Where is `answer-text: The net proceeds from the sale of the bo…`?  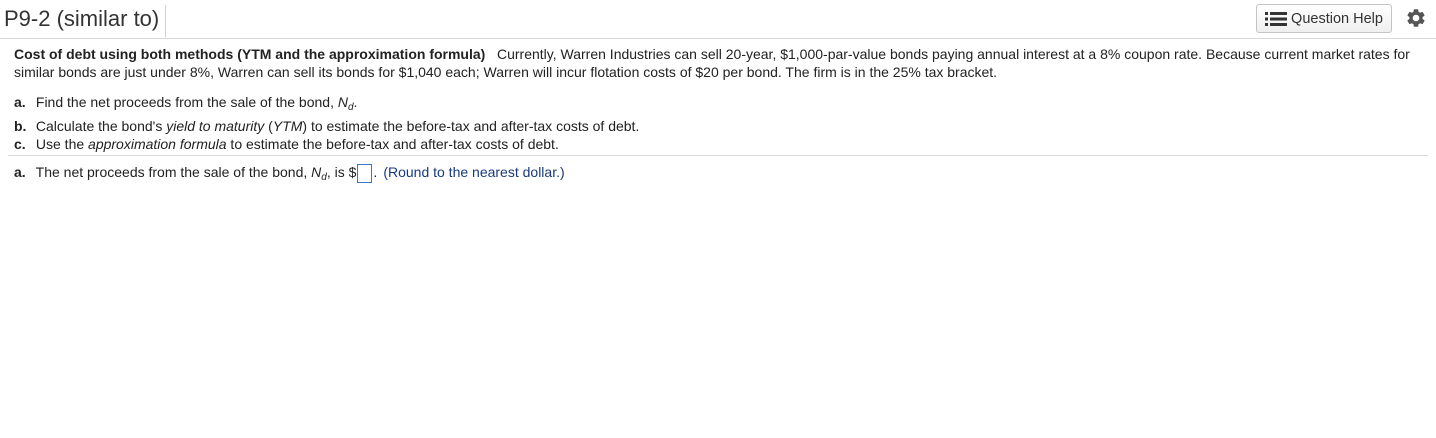
answer-text: The net proceeds from the sale of the bo… is located at coordinates (173, 172).